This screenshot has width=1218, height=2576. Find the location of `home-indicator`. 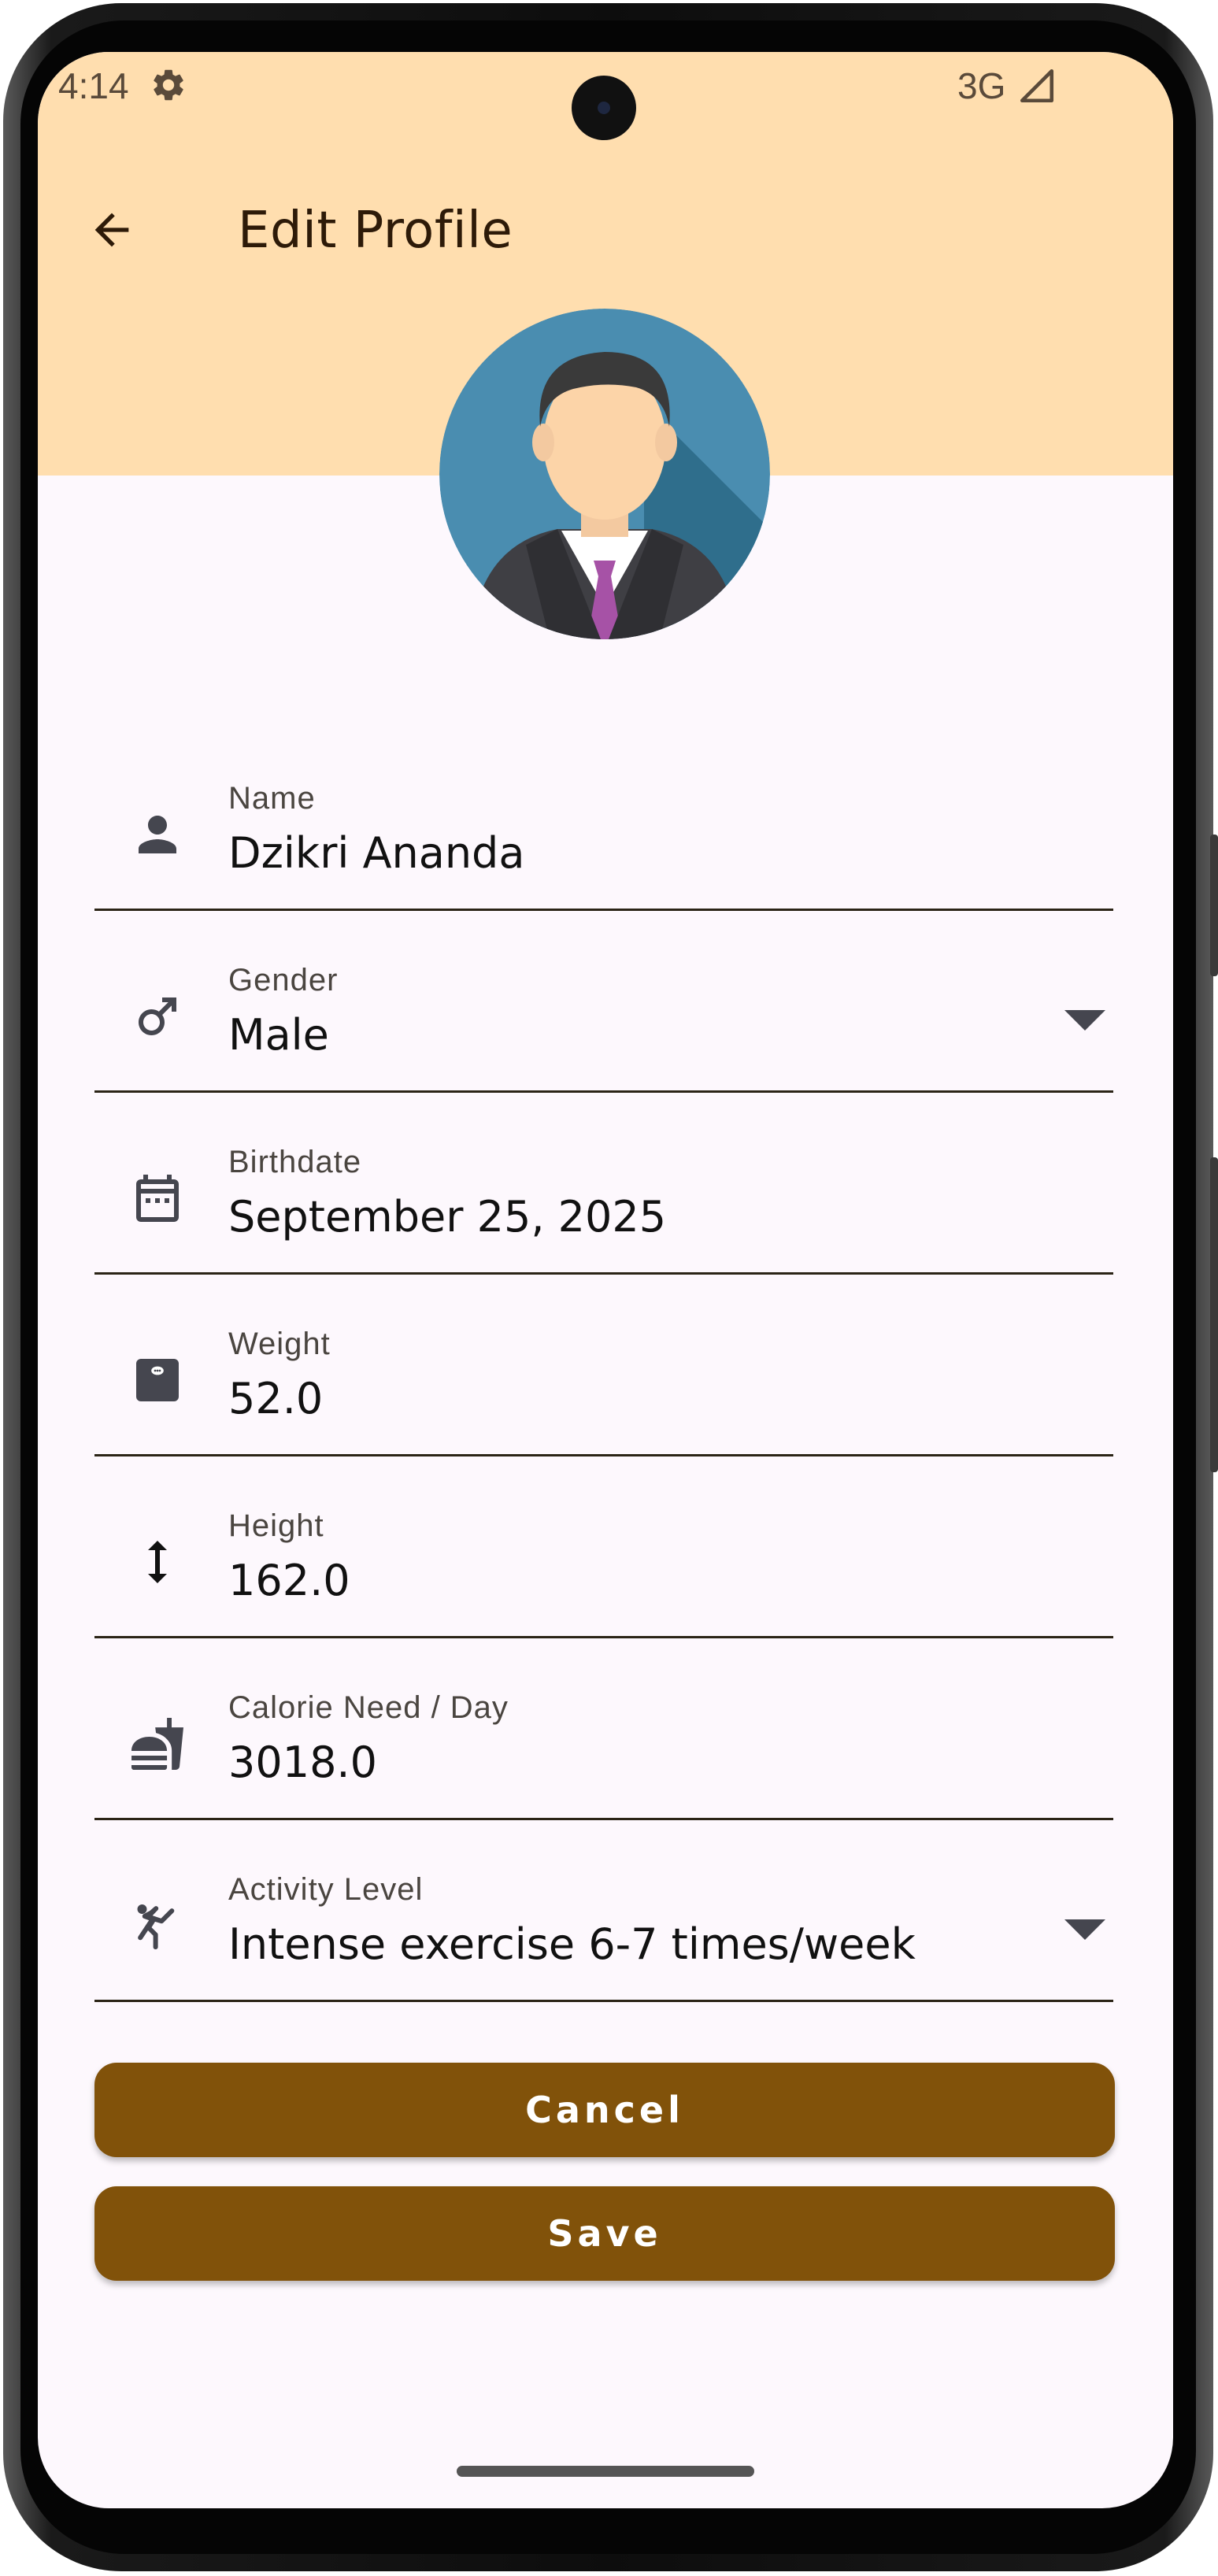

home-indicator is located at coordinates (605, 2471).